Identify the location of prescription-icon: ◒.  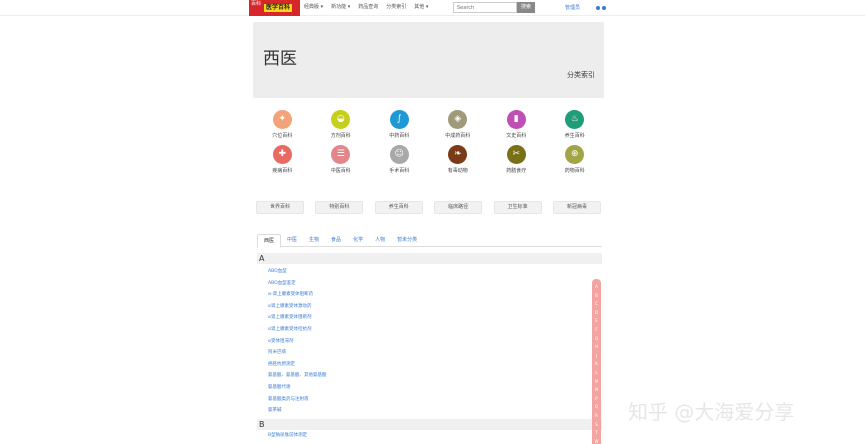
(341, 119).